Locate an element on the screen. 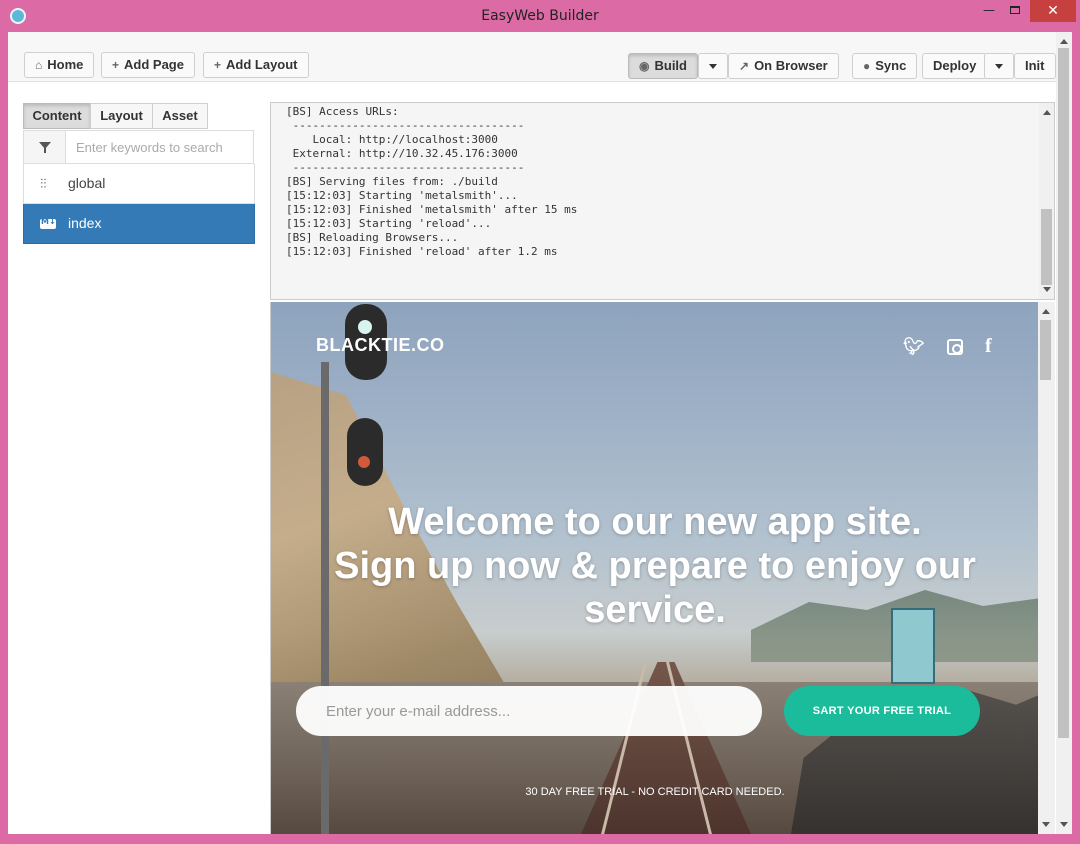  search-box is located at coordinates (138, 147).